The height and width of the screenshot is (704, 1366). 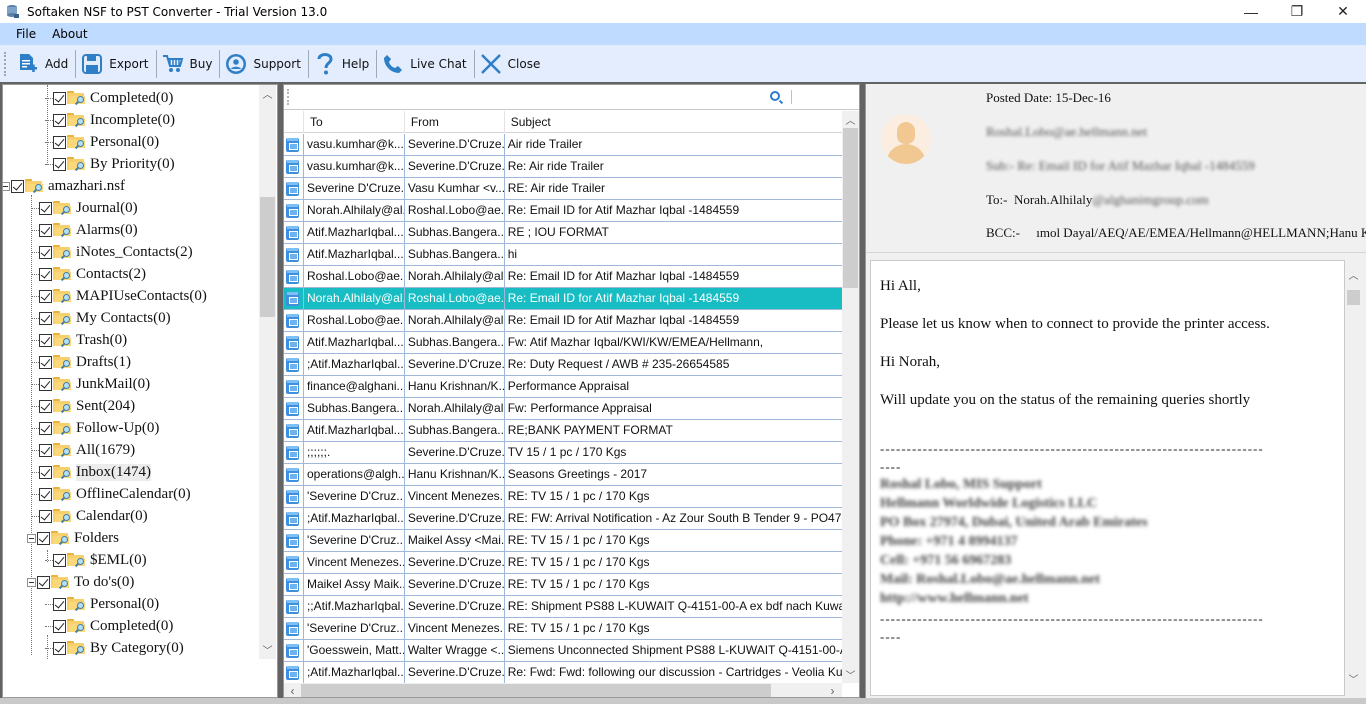 I want to click on list-scroll-thumb, so click(x=850, y=208).